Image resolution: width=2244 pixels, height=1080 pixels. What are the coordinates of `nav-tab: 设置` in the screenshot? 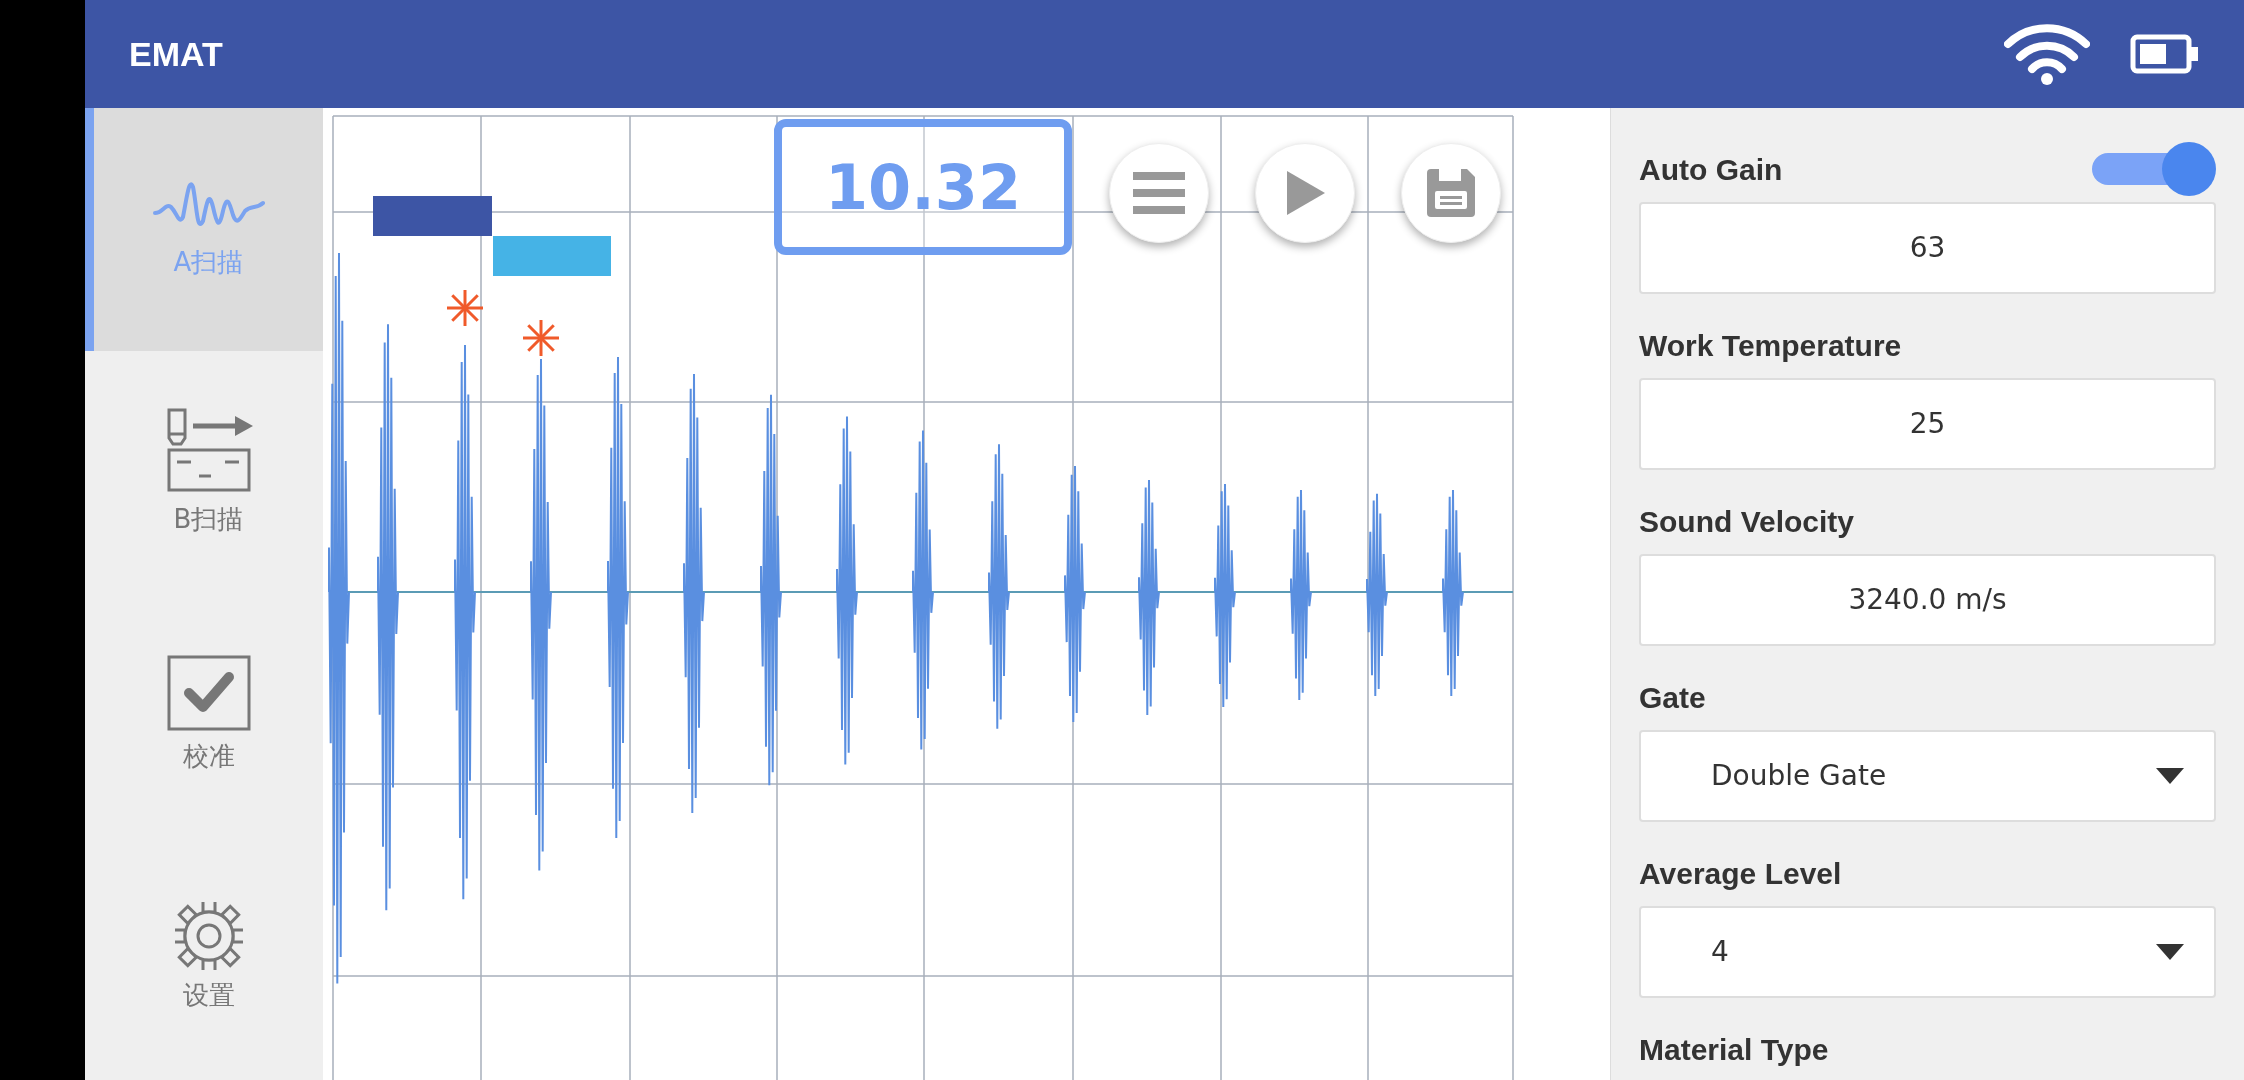 It's located at (204, 958).